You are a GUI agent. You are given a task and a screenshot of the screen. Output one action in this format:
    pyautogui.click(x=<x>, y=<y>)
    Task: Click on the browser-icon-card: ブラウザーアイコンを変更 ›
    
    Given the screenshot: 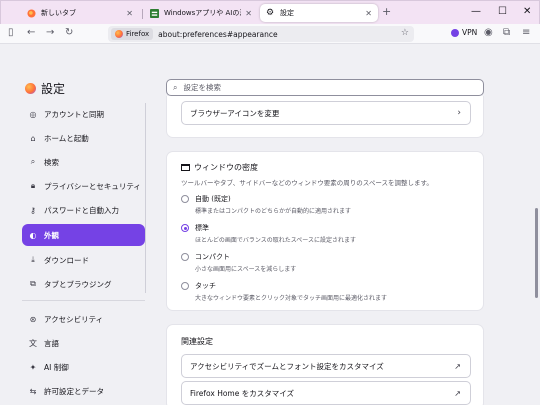 What is the action you would take?
    pyautogui.click(x=325, y=117)
    